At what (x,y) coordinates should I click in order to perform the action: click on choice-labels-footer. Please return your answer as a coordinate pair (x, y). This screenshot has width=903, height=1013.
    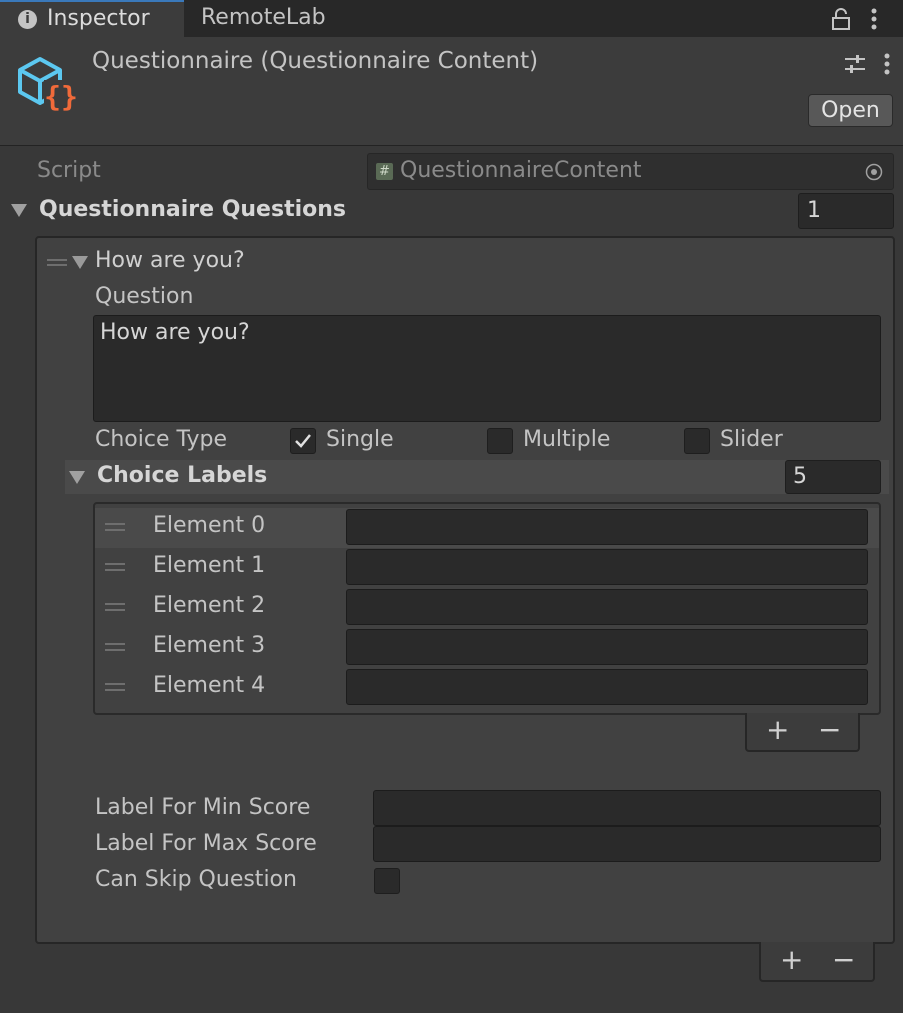
    Looking at the image, I should click on (802, 732).